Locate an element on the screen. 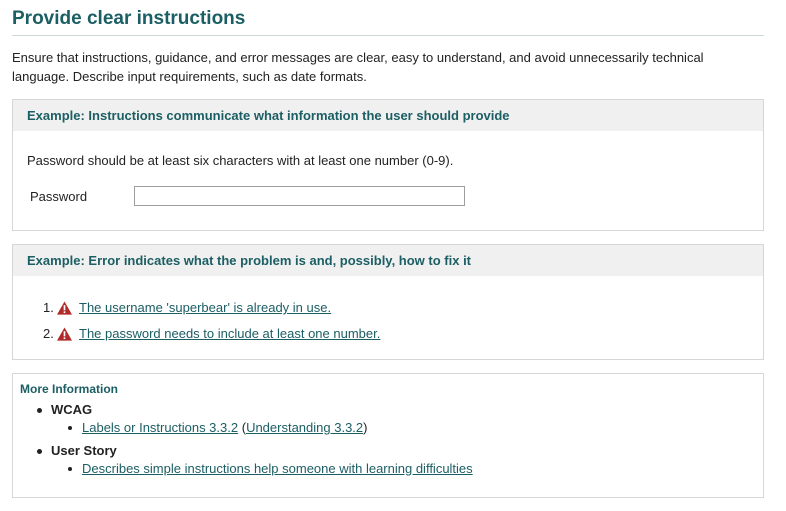 Image resolution: width=786 pixels, height=511 pixels. paren-close: ) is located at coordinates (365, 427).